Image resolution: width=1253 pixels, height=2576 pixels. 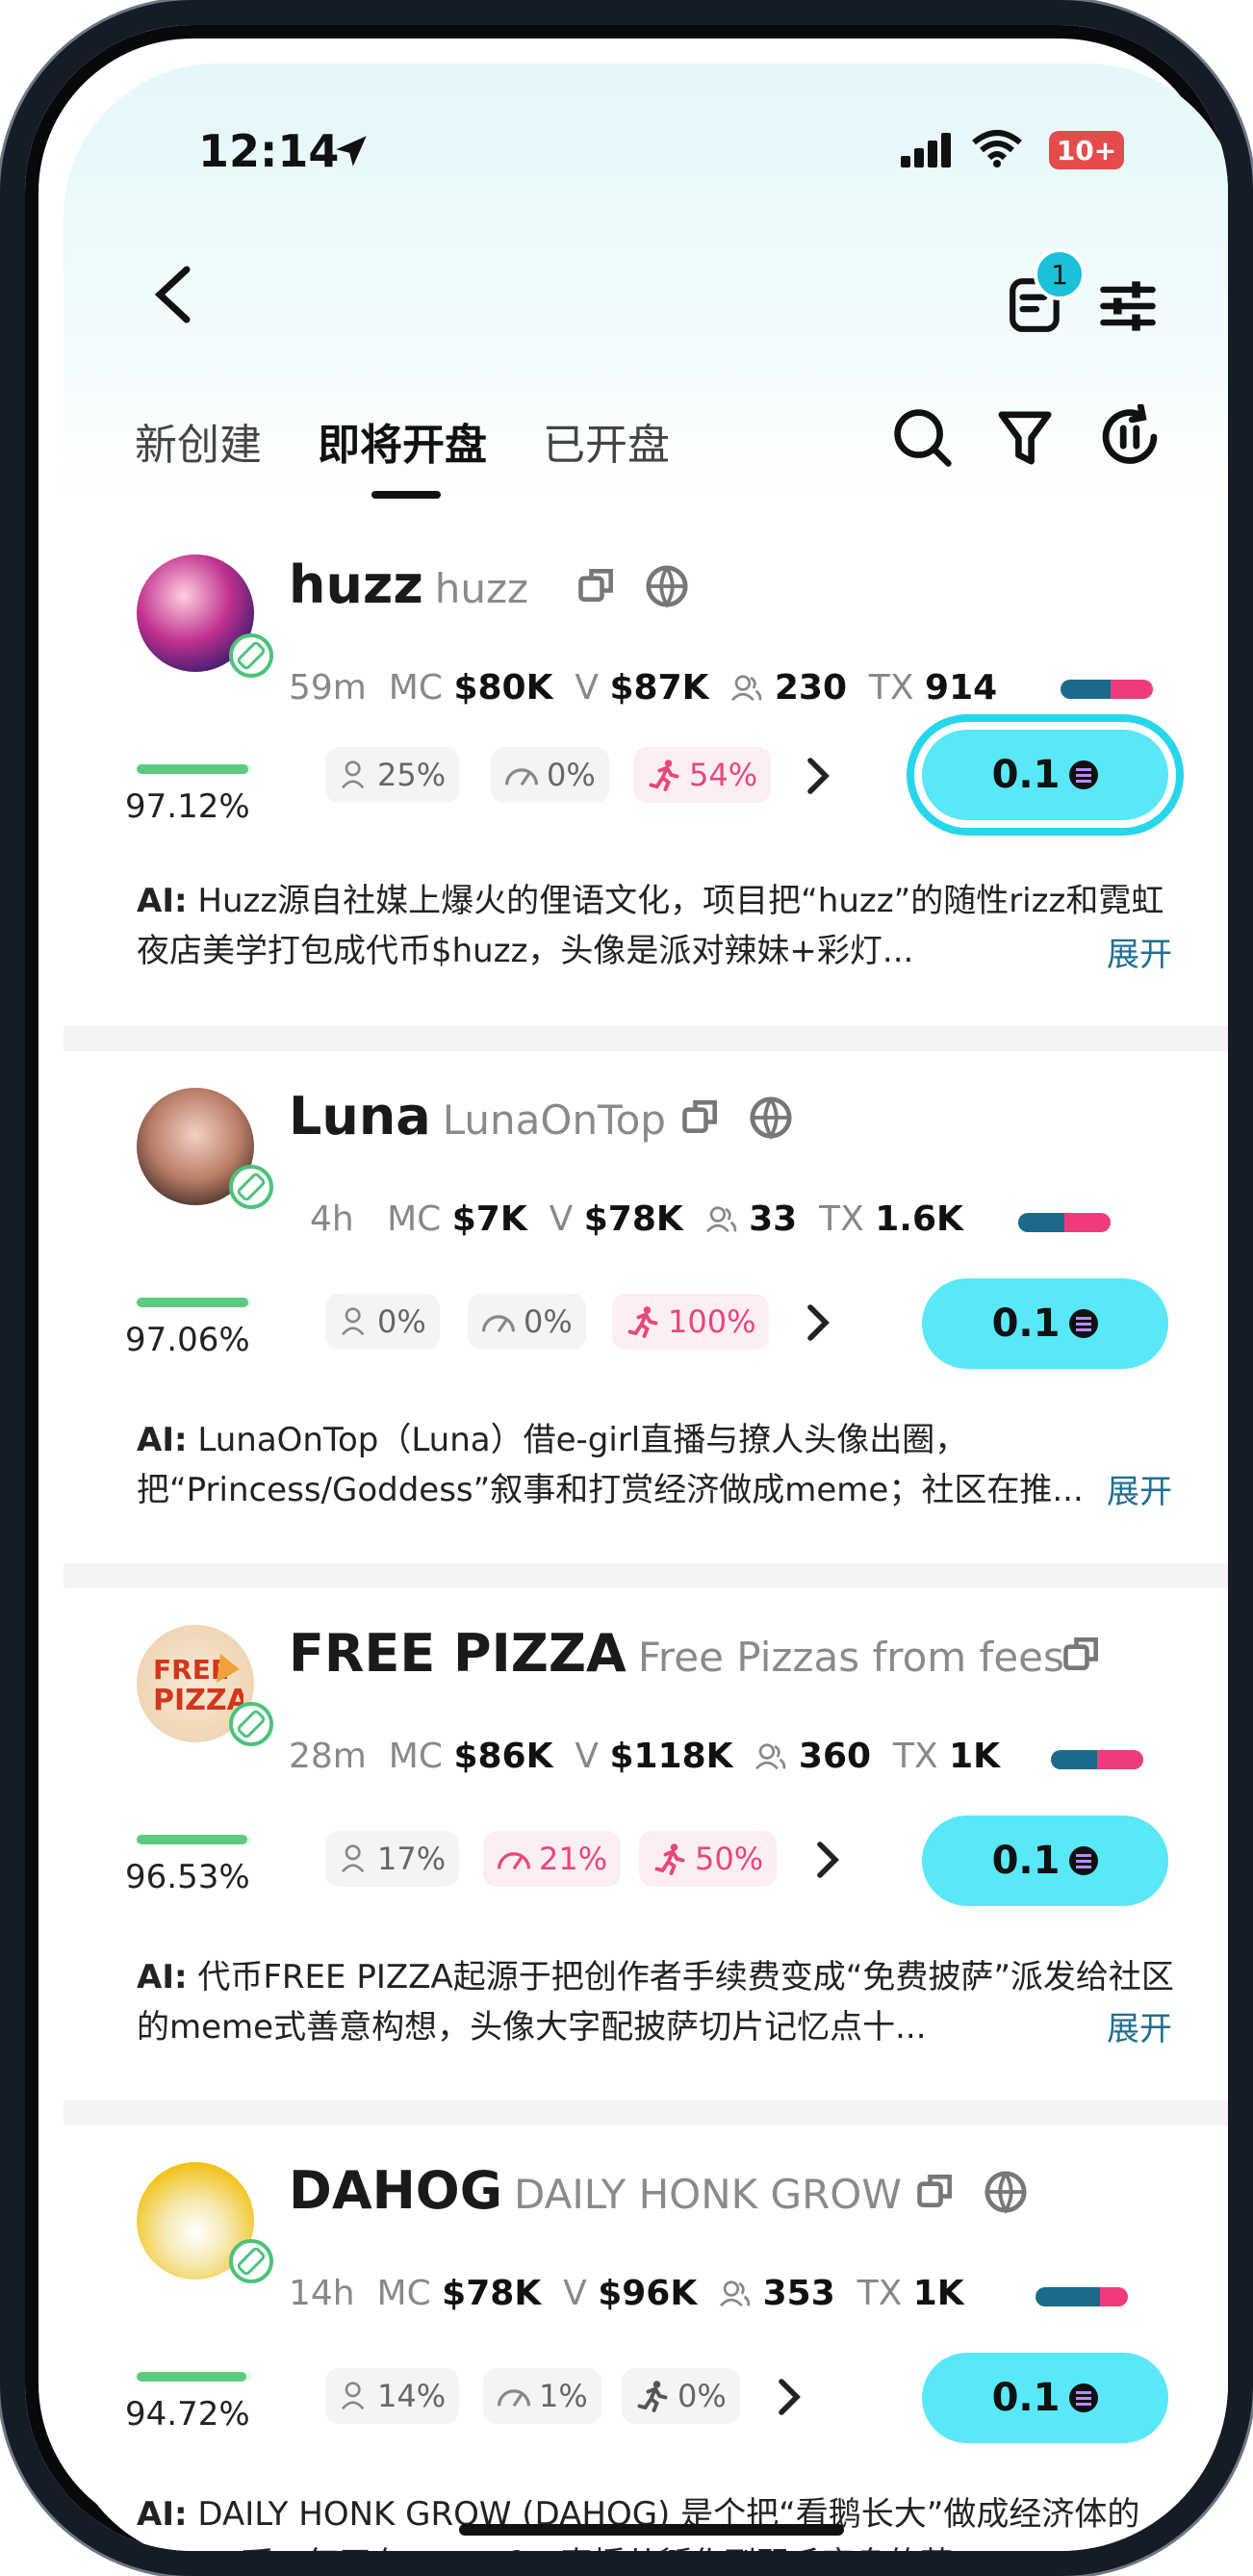 I want to click on pizza-logo-icon: FREEPIZZA, so click(x=198, y=1686).